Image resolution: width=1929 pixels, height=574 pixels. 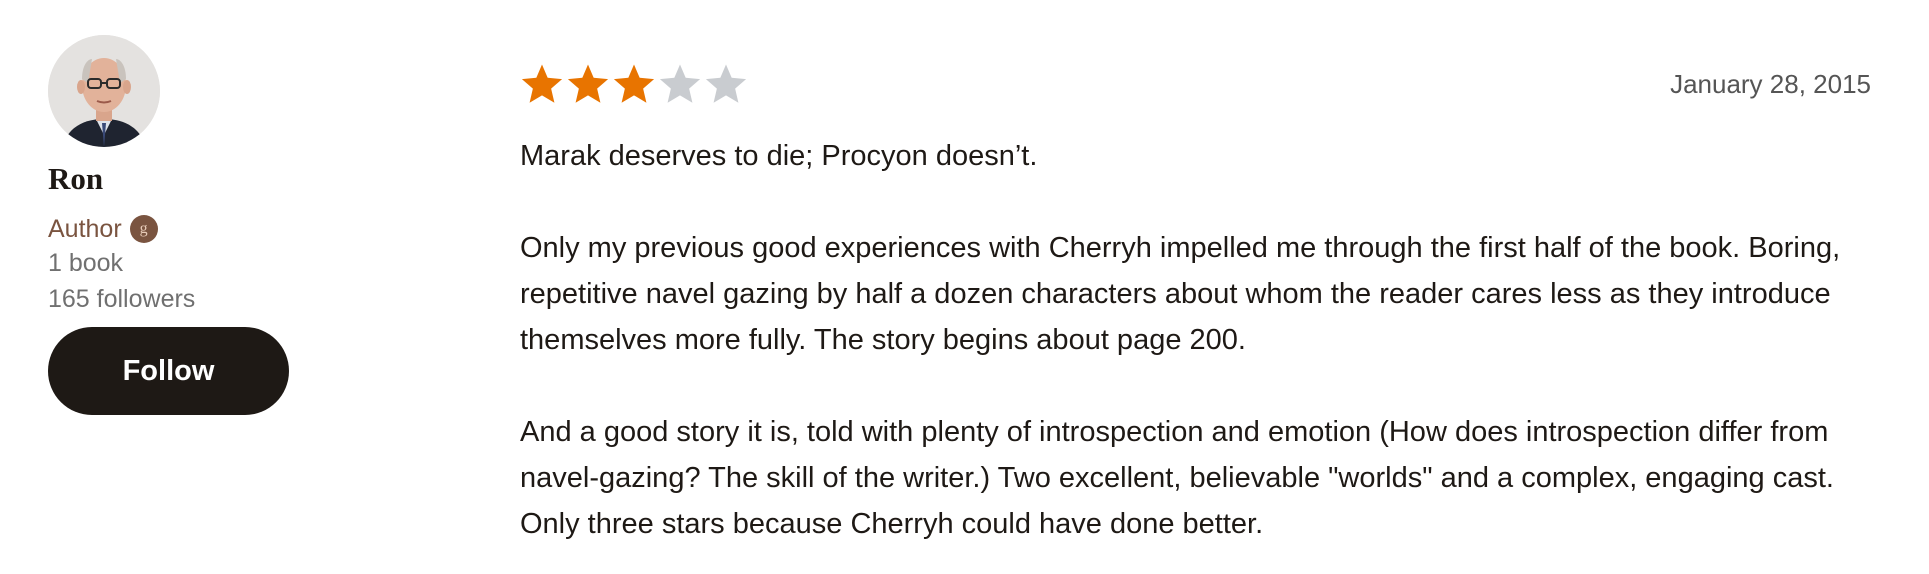 What do you see at coordinates (86, 263) in the screenshot?
I see `reviewer-book-count: 1 book` at bounding box center [86, 263].